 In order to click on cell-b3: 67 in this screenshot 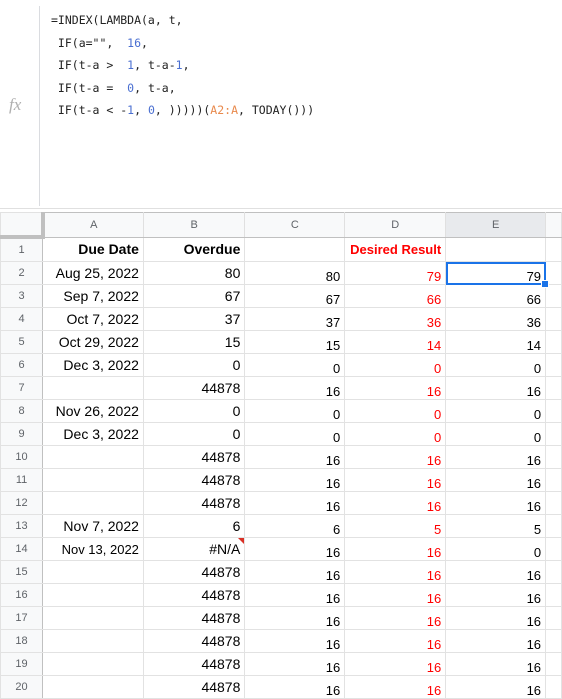, I will do `click(194, 296)`.